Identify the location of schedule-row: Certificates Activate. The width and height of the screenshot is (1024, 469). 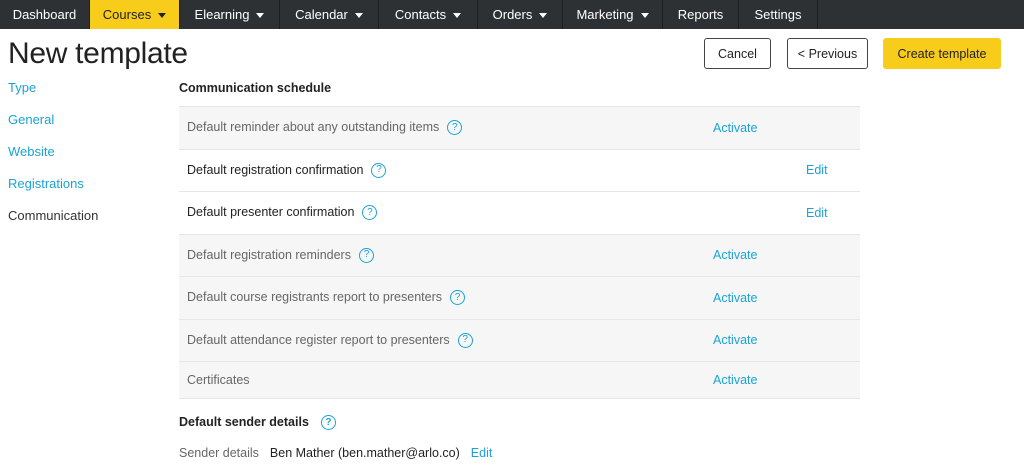
(519, 380).